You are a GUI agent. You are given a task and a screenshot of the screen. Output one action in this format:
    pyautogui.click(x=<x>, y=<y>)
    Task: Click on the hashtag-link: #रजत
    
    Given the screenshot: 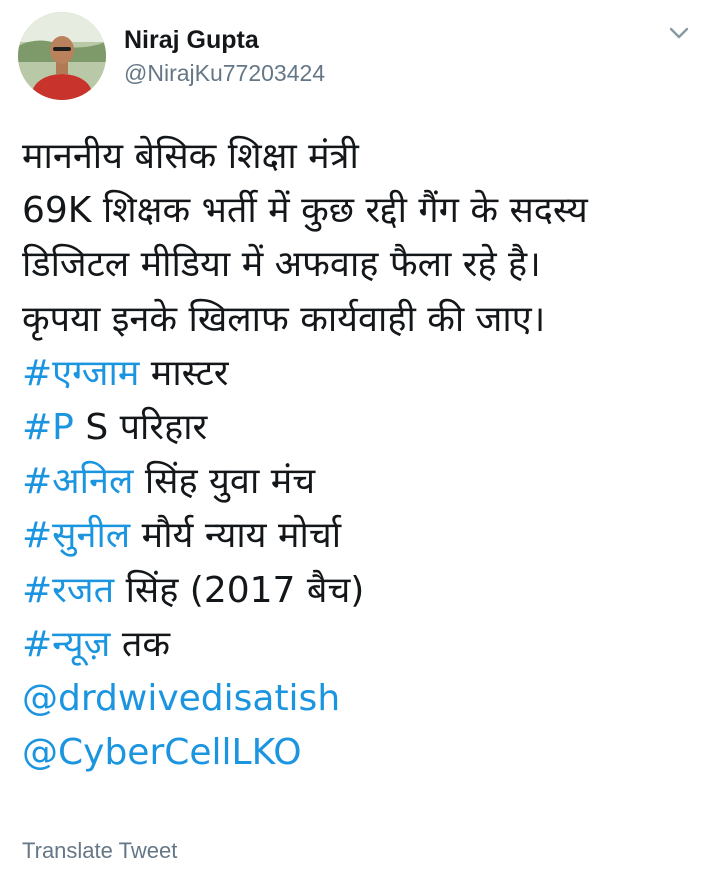 What is the action you would take?
    pyautogui.click(x=68, y=590)
    